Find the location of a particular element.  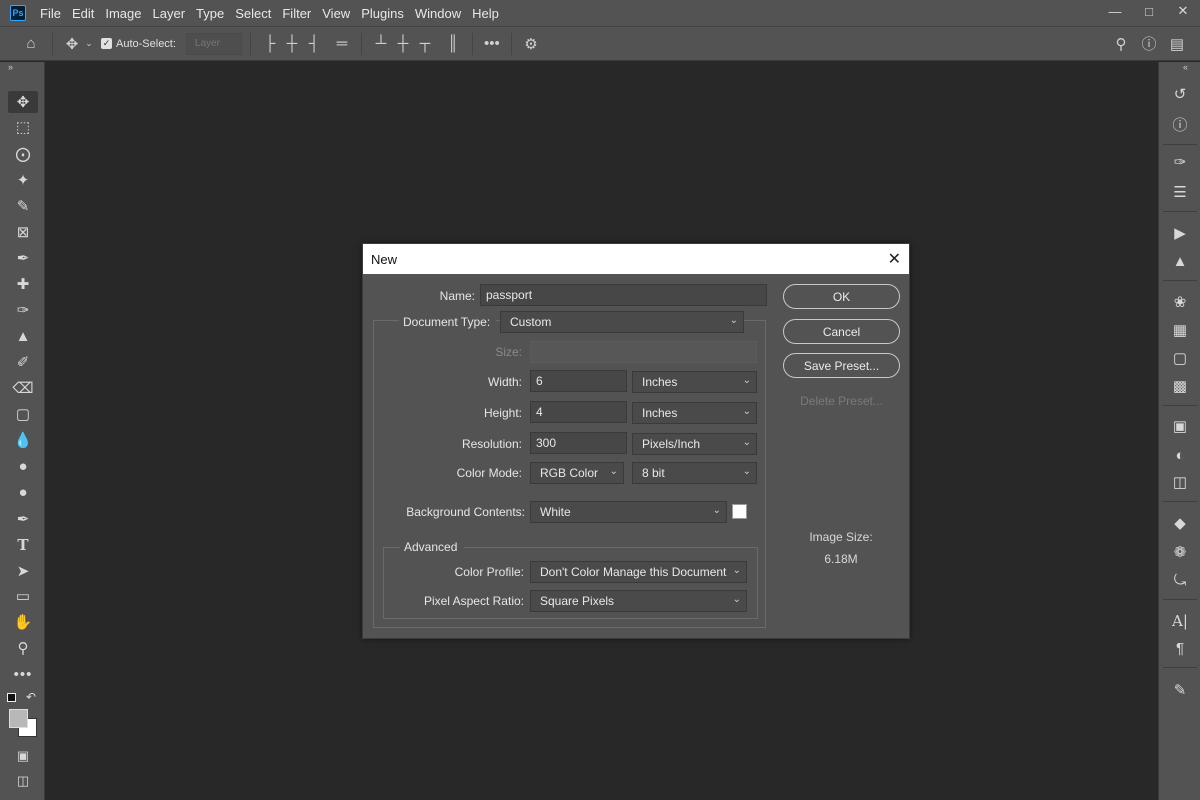

background-contents-select: White ⌄ is located at coordinates (628, 512).